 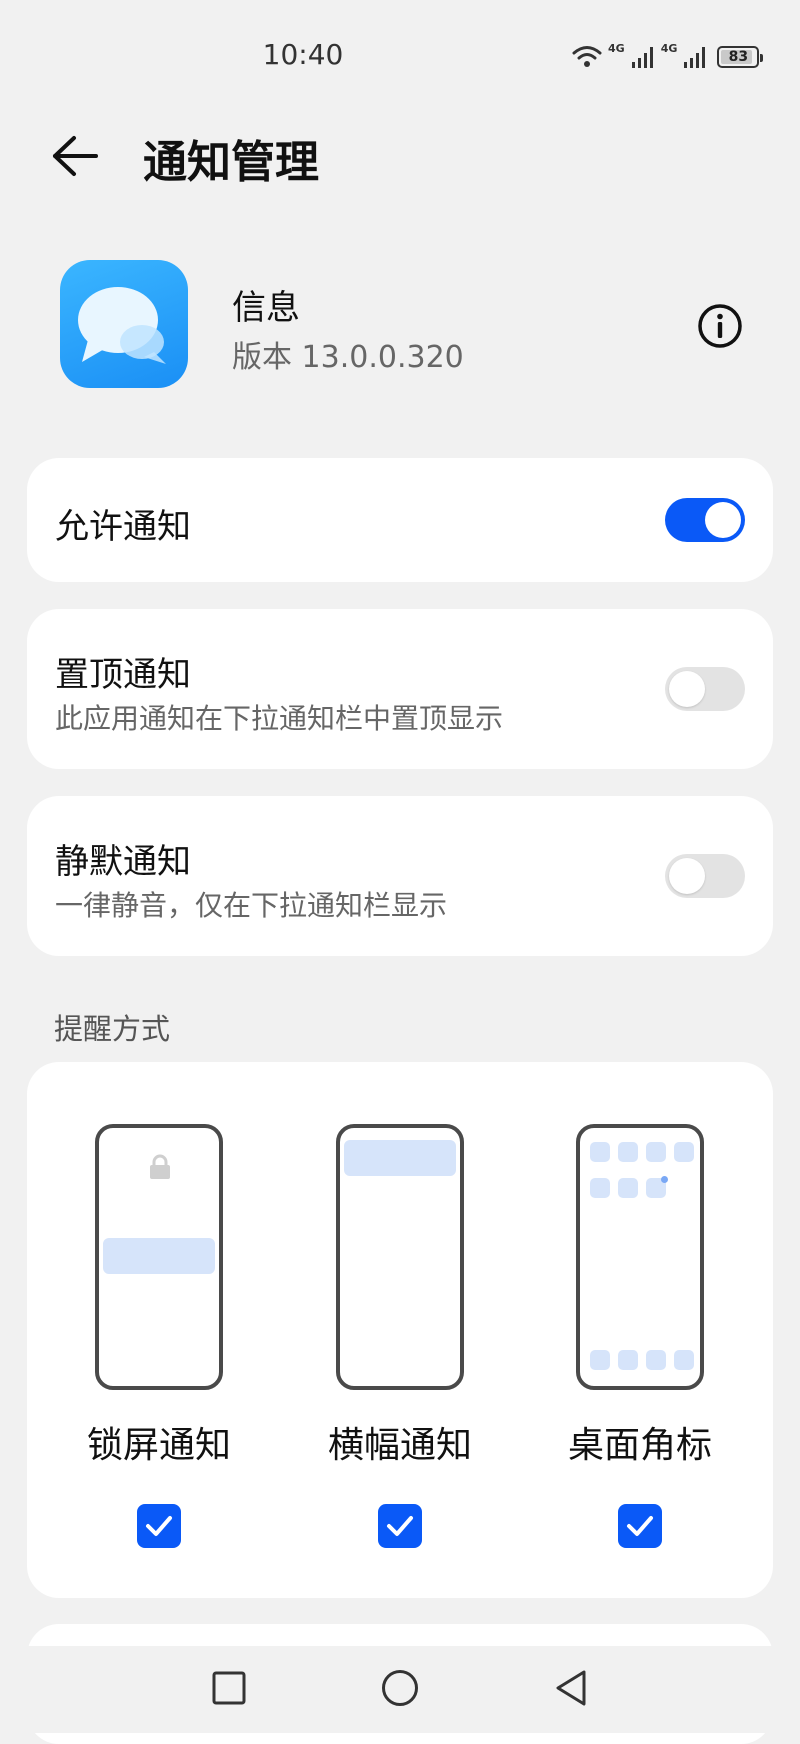 I want to click on lockscreen-checkbox, so click(x=159, y=1526).